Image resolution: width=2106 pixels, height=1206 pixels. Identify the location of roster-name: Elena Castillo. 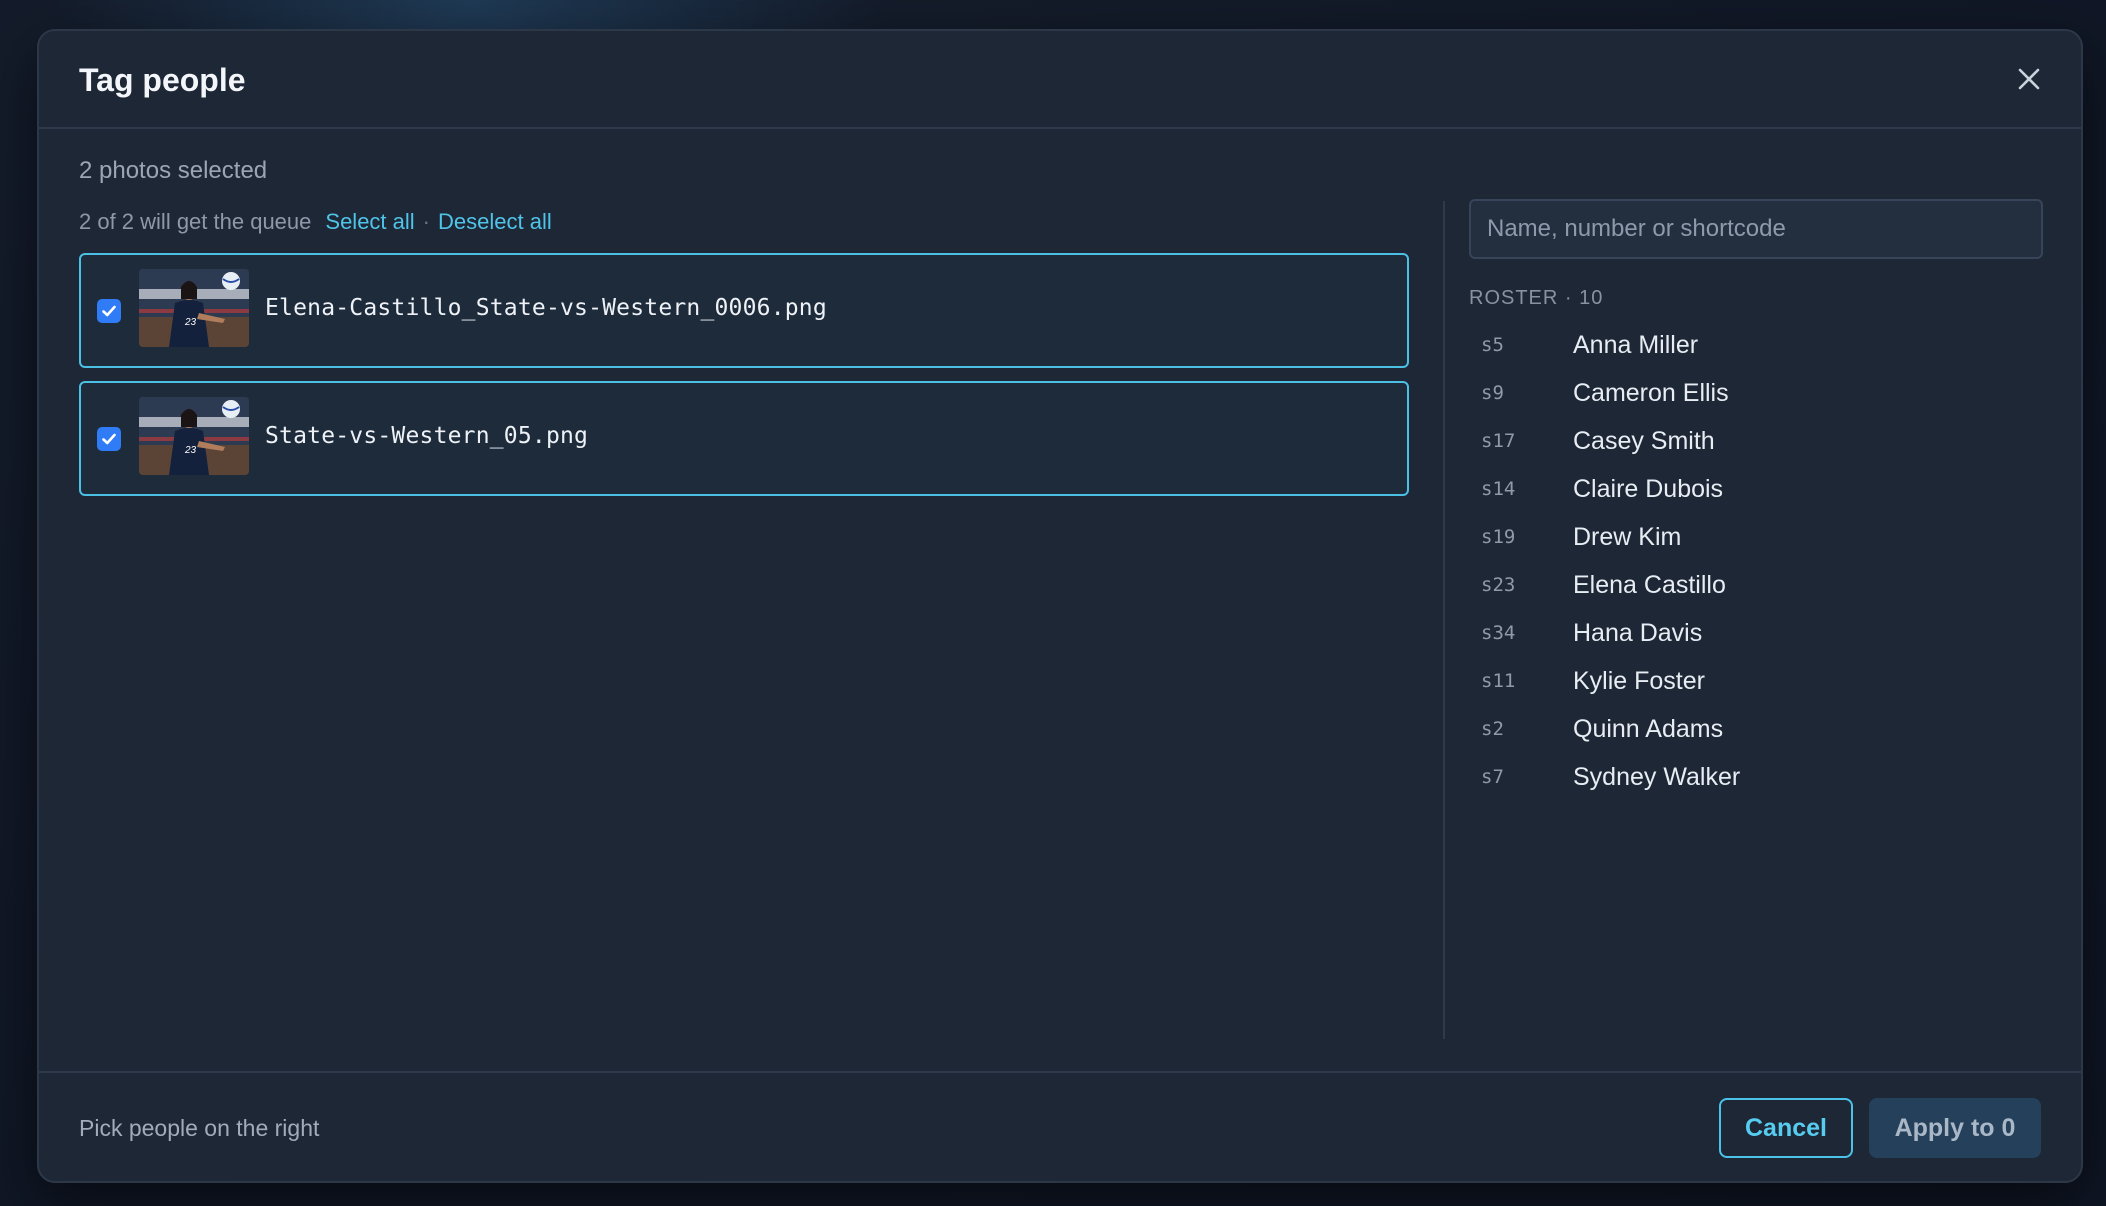
(1649, 584).